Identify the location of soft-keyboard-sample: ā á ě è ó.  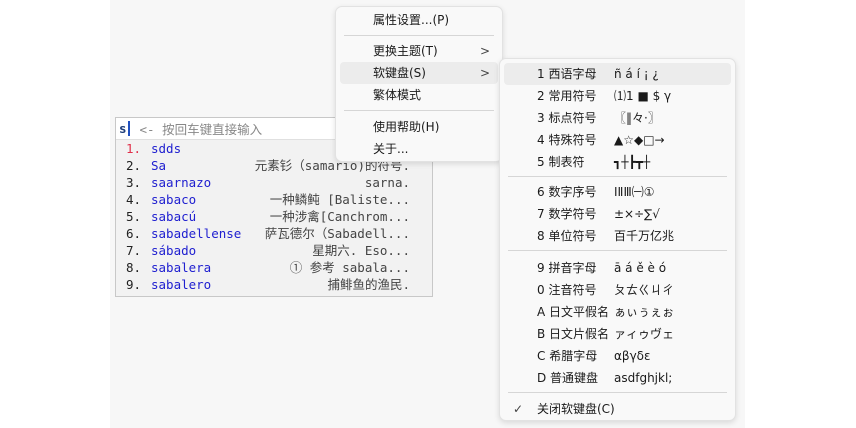
(640, 268).